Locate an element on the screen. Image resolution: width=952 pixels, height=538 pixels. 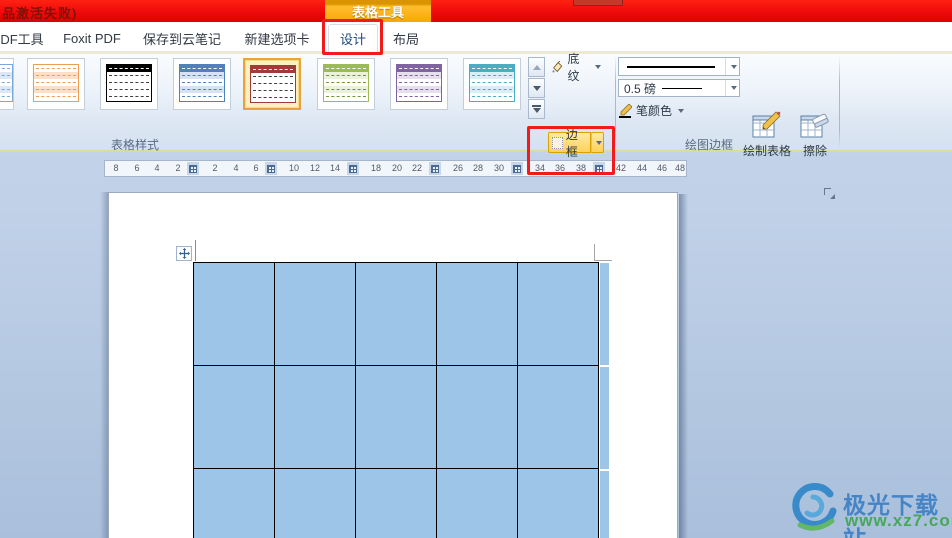
group-separator is located at coordinates (839, 102).